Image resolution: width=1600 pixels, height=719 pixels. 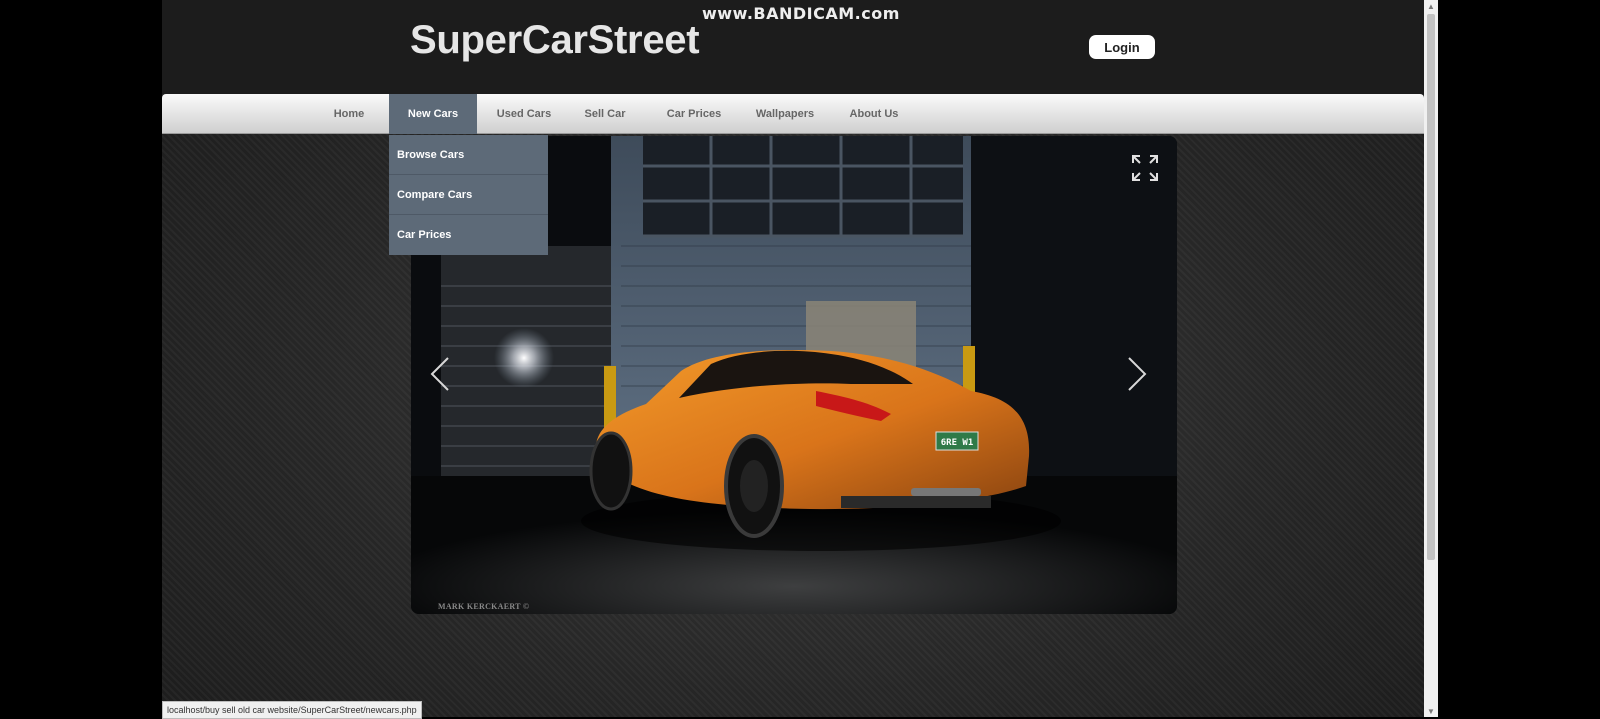 I want to click on recorder-watermark: www.BANDICAM.com, so click(x=801, y=13).